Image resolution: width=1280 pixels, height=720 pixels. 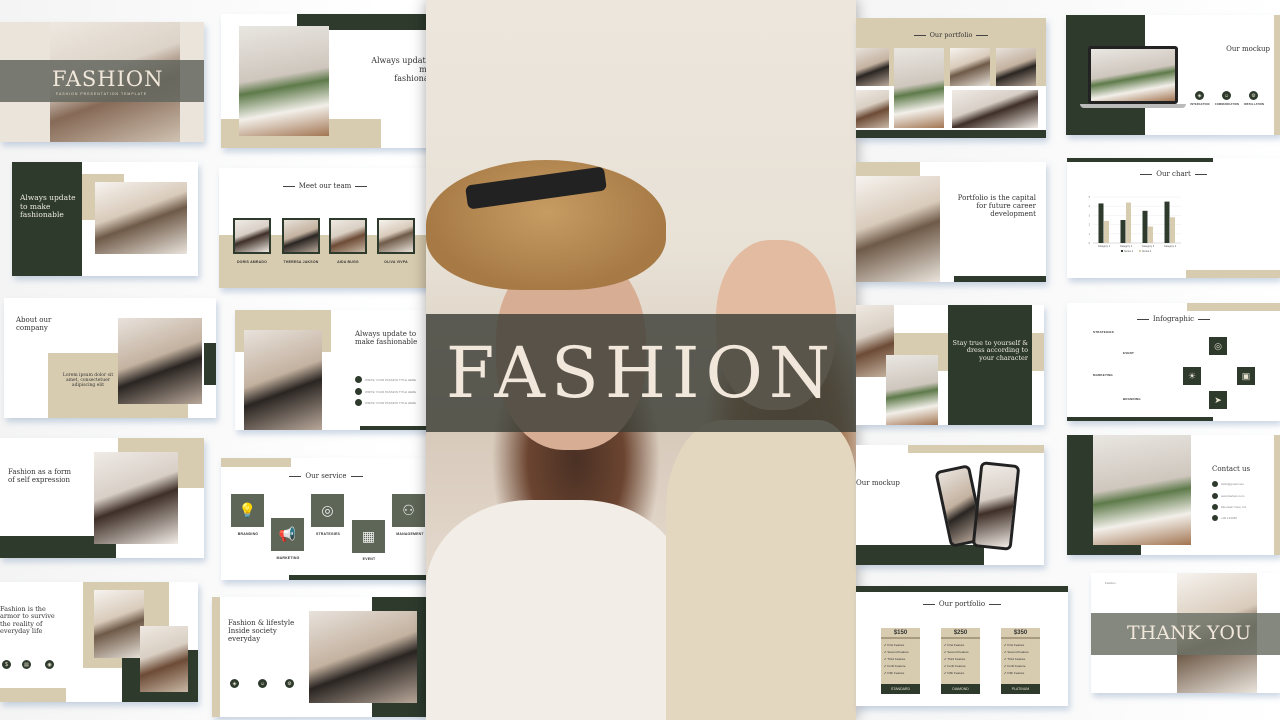 I want to click on communication-icon: ☺, so click(x=262, y=683).